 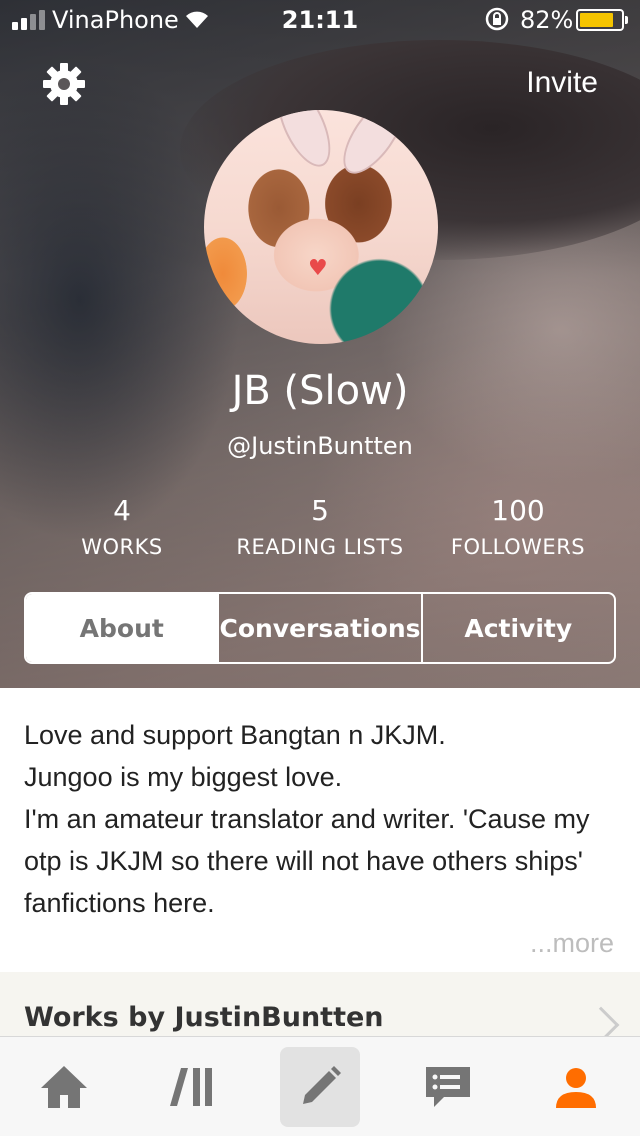 What do you see at coordinates (320, 391) in the screenshot?
I see `profile-name: JB (Slow)` at bounding box center [320, 391].